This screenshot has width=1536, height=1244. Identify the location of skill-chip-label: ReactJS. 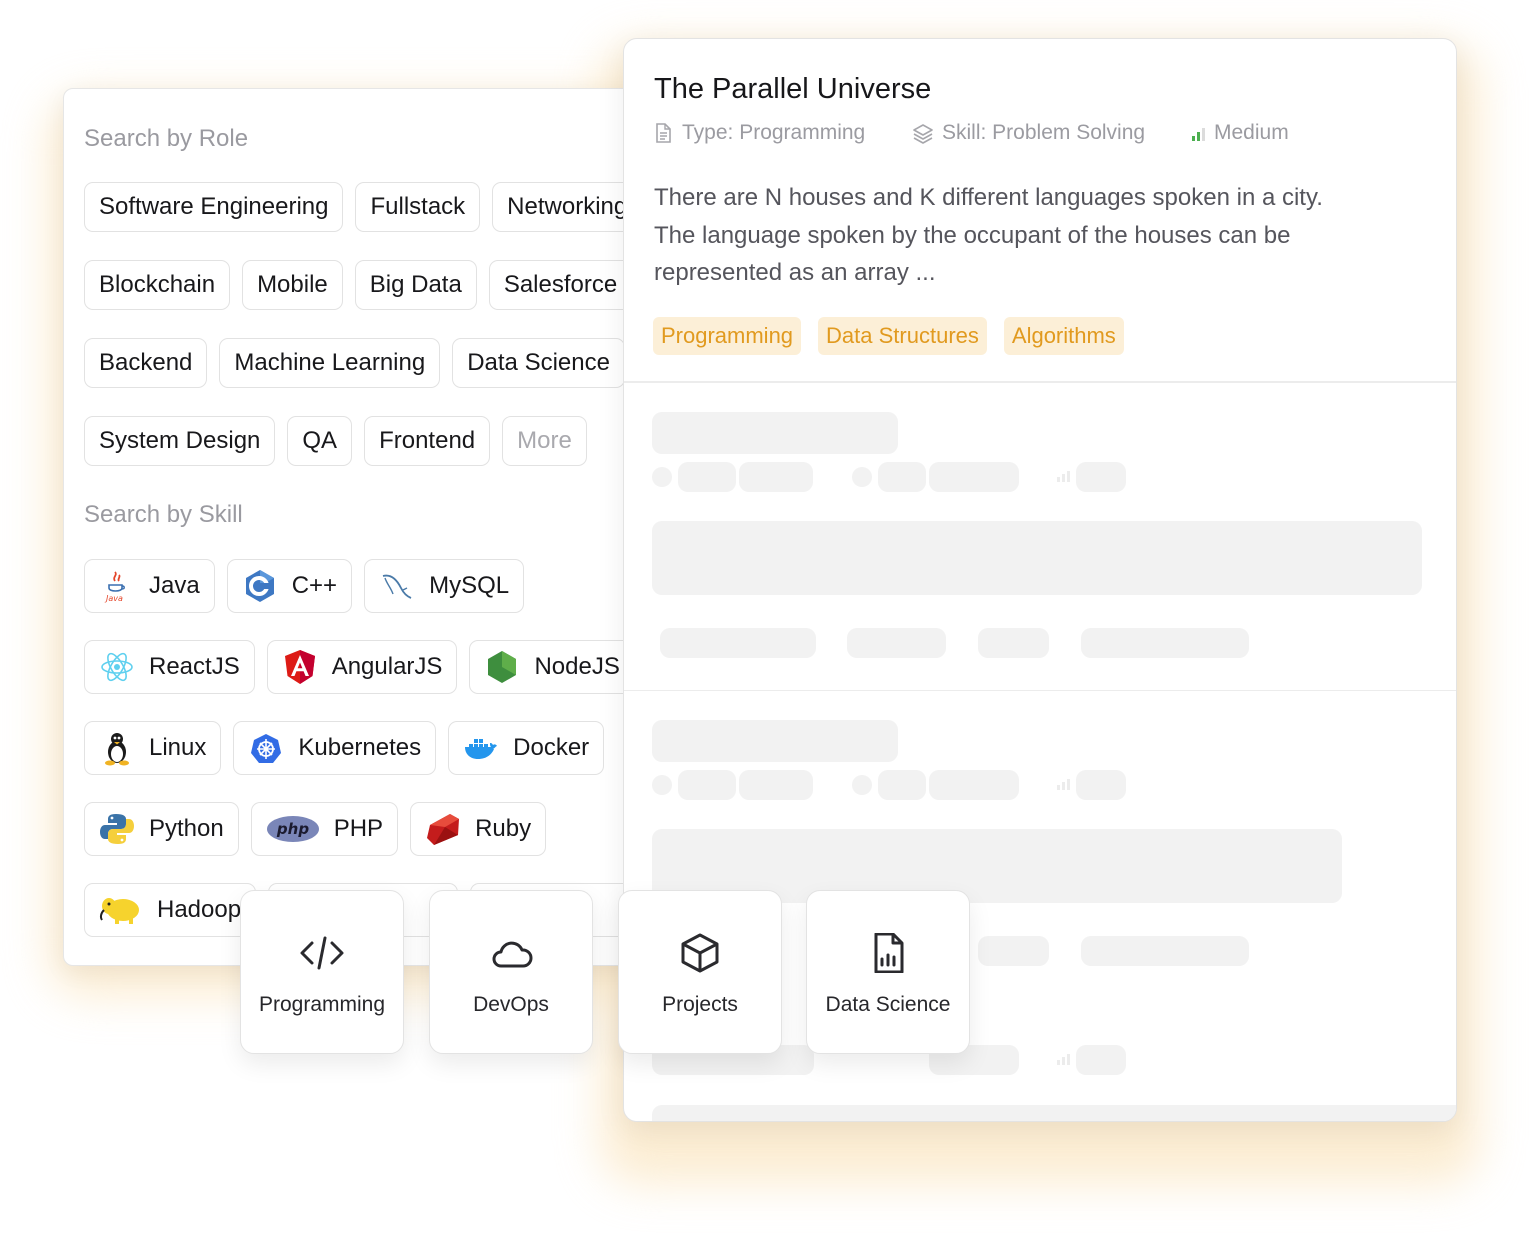
(194, 666).